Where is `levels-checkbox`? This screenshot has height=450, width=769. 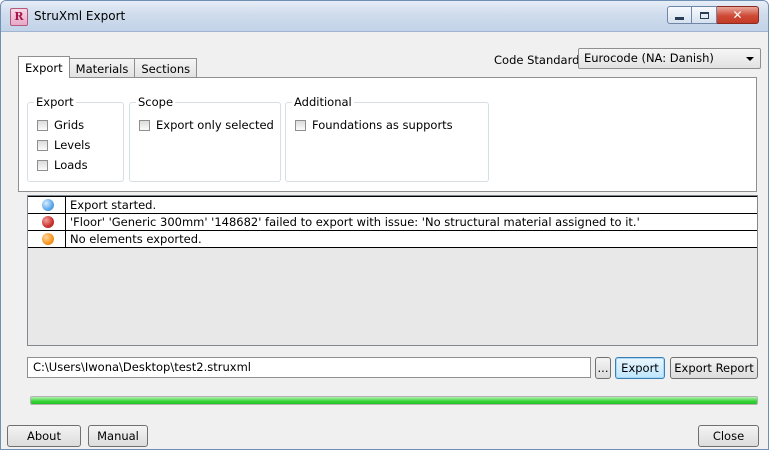 levels-checkbox is located at coordinates (42, 145).